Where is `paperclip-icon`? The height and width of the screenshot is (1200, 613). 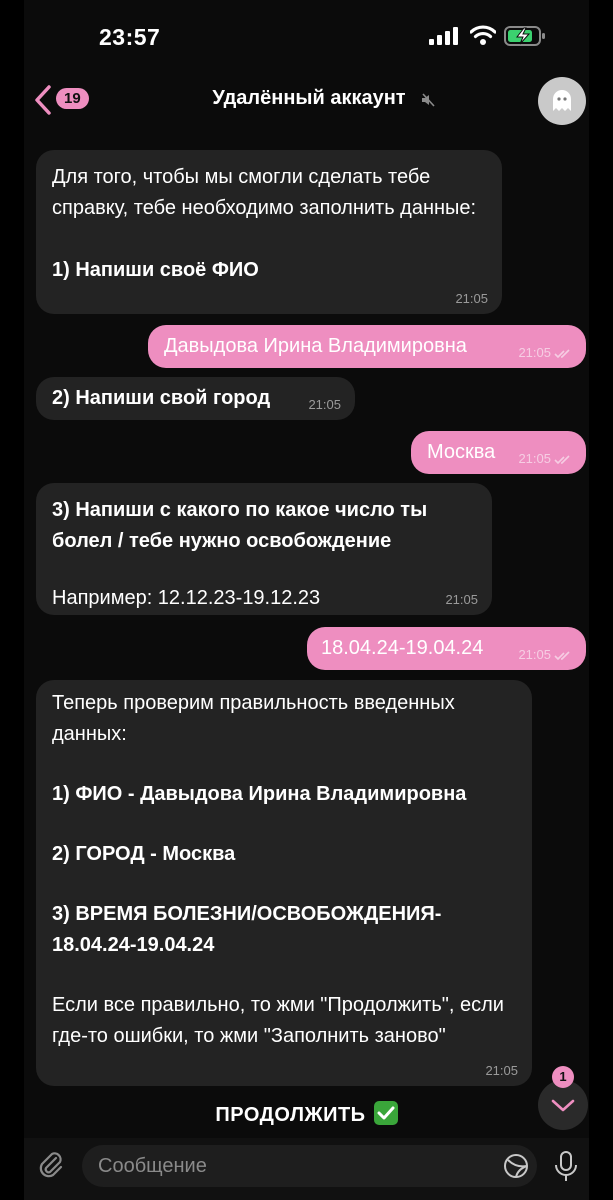 paperclip-icon is located at coordinates (51, 1165).